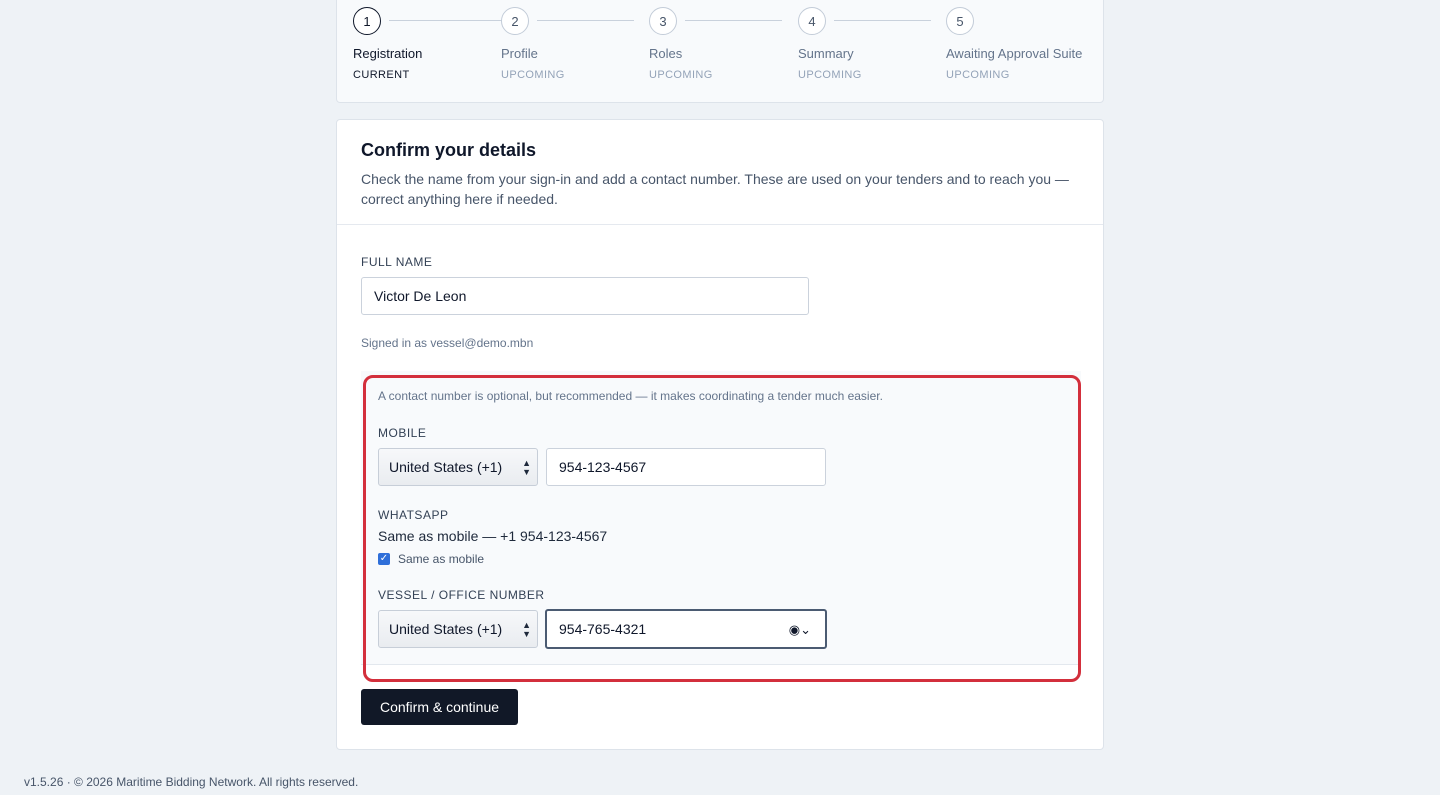  I want to click on step-number: 4, so click(812, 21).